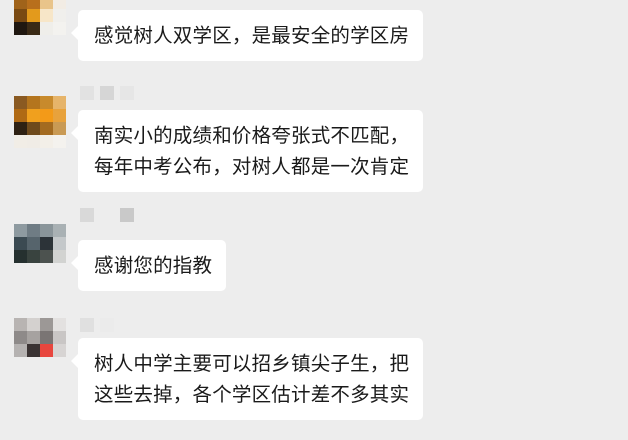  Describe the element at coordinates (247, 151) in the screenshot. I see `message-bubble: 南实小的成绩和价格夸张式不匹配， 每年中考公布，对树人都是一次肯定` at that location.